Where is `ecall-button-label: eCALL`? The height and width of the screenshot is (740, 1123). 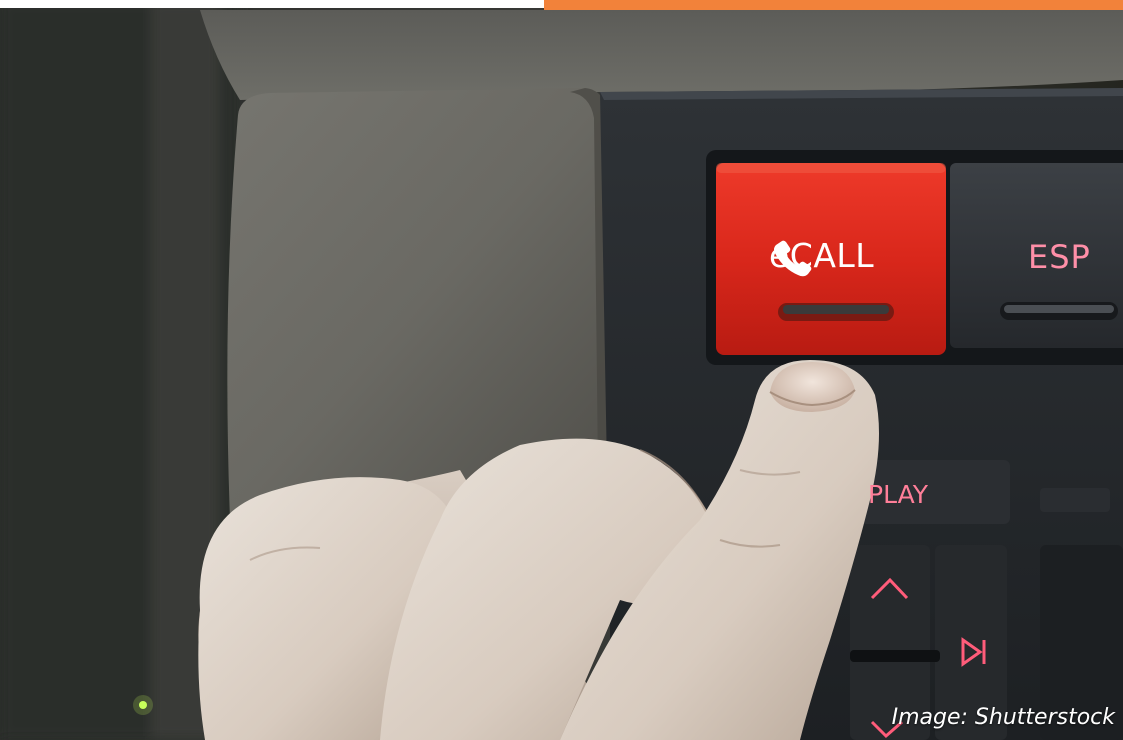
ecall-button-label: eCALL is located at coordinates (822, 255).